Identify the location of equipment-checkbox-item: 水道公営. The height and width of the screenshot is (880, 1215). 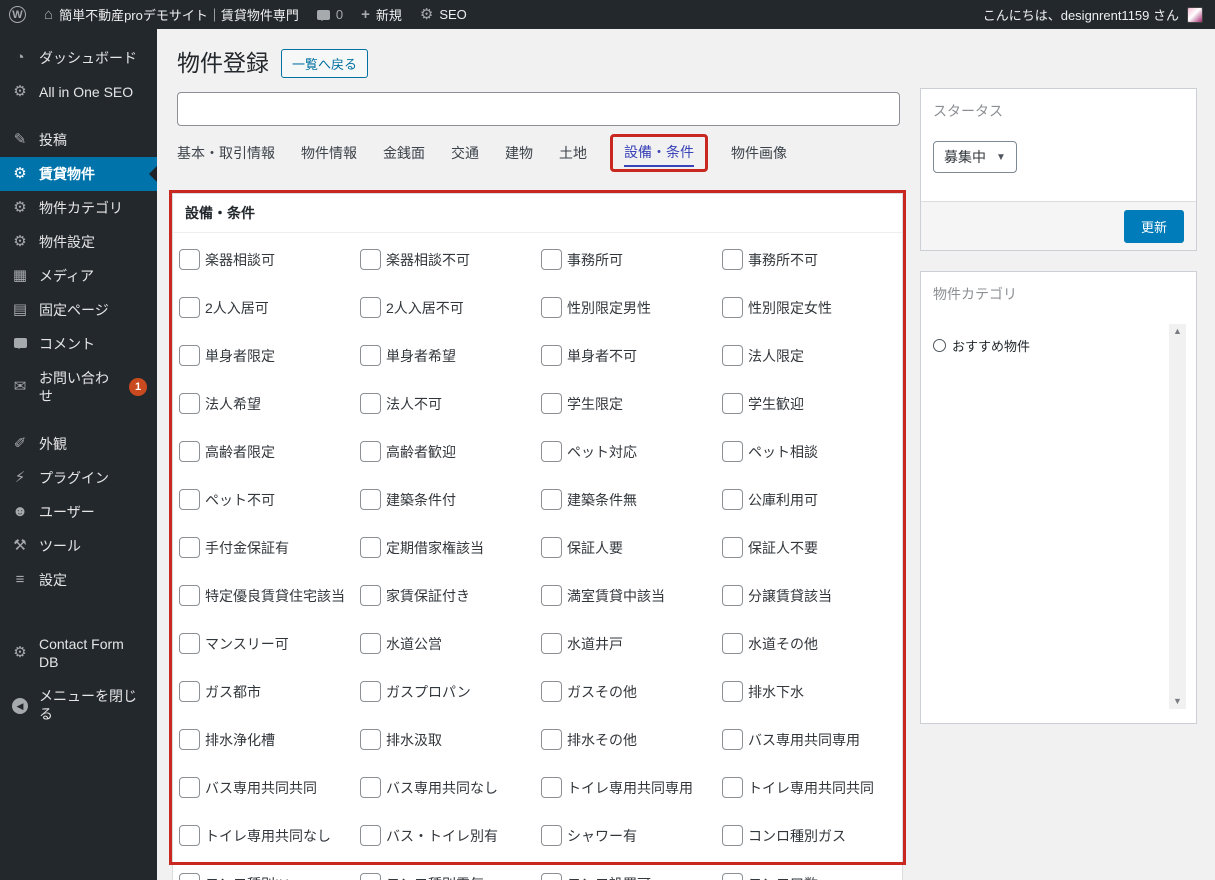
(450, 643).